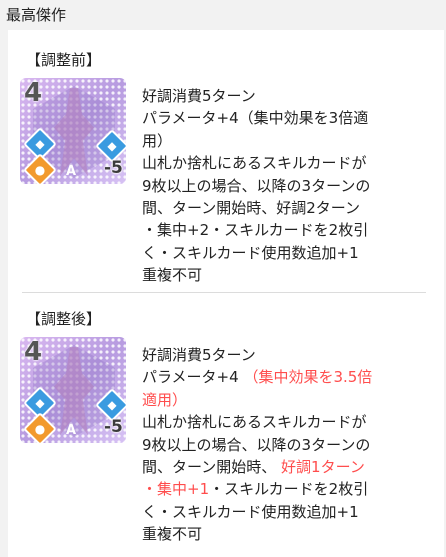 This screenshot has width=446, height=557. Describe the element at coordinates (255, 230) in the screenshot. I see `description-text: ・集中+2・スキルカードを2枚引` at that location.